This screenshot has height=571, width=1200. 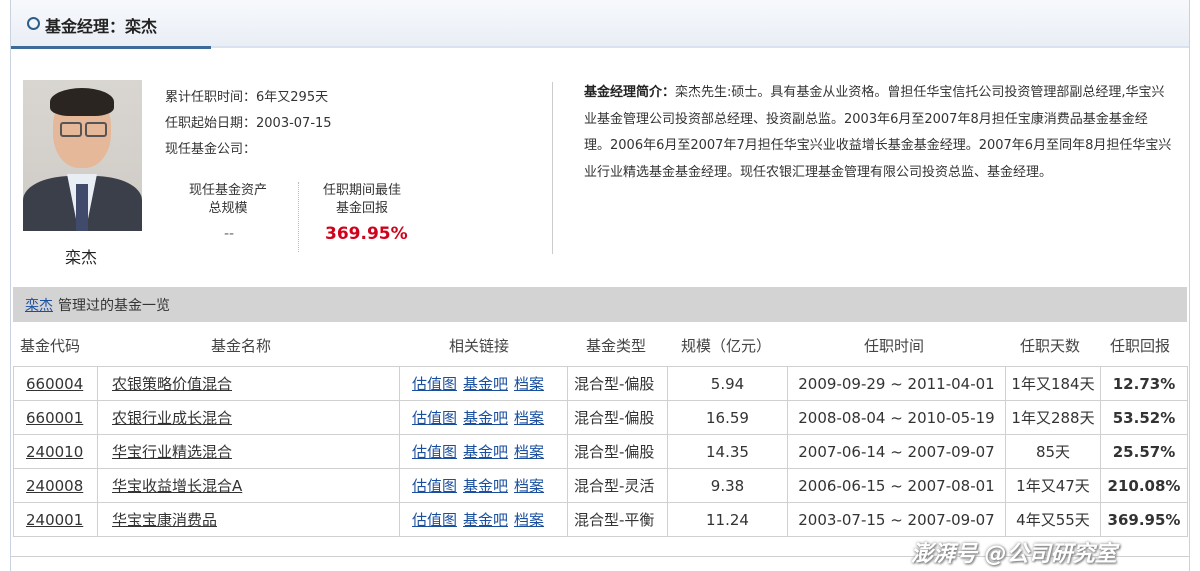 What do you see at coordinates (33, 23) in the screenshot?
I see `circle-bullet-icon` at bounding box center [33, 23].